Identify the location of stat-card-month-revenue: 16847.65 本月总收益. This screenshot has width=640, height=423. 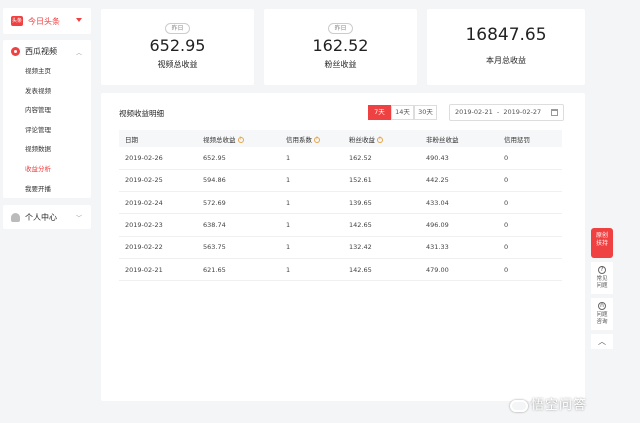
(506, 47).